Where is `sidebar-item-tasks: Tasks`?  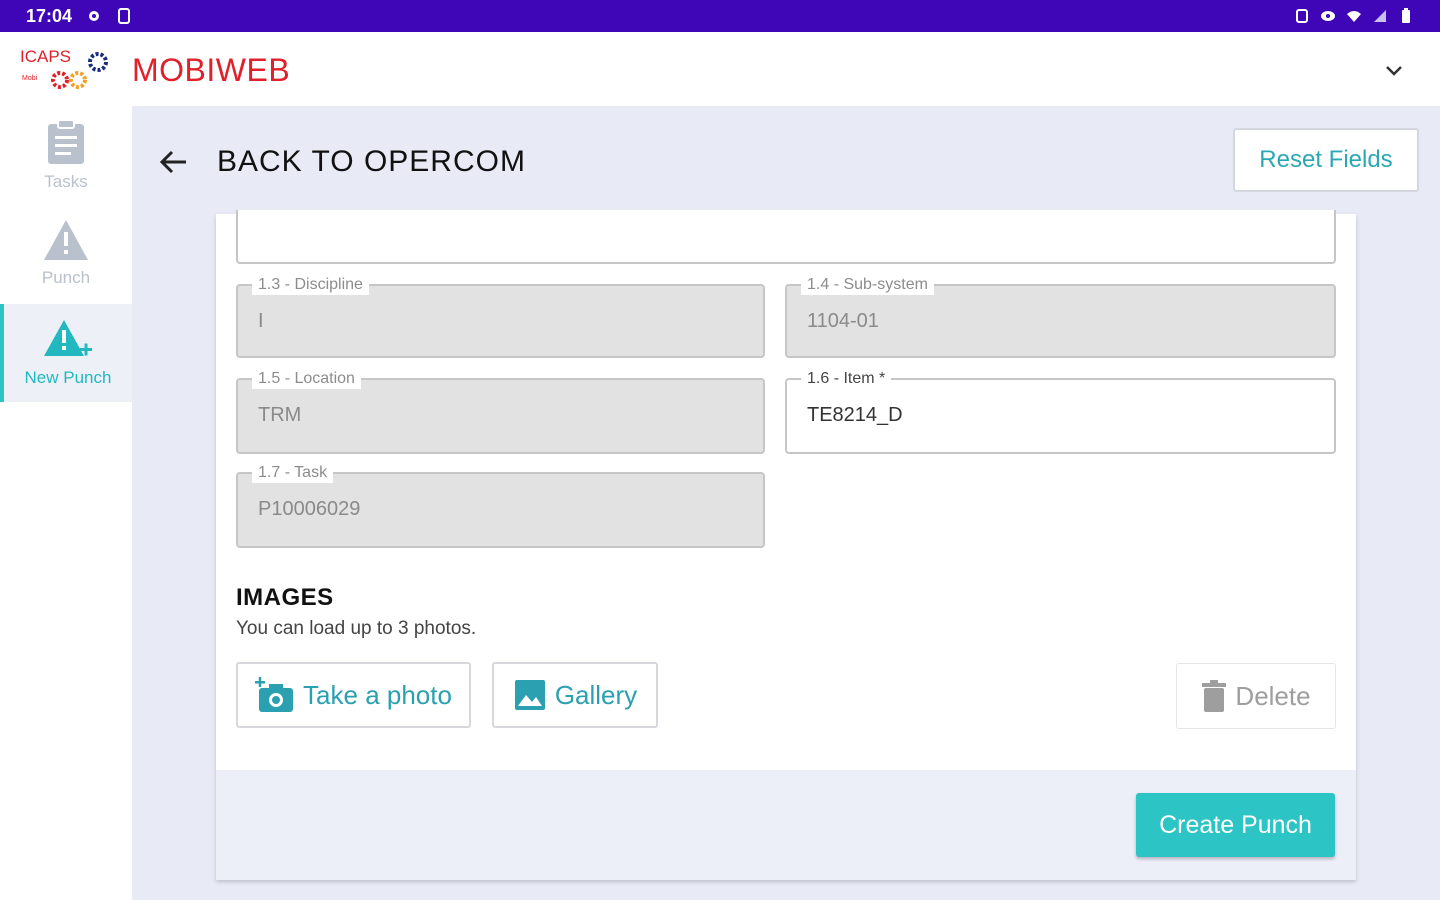 sidebar-item-tasks: Tasks is located at coordinates (66, 155).